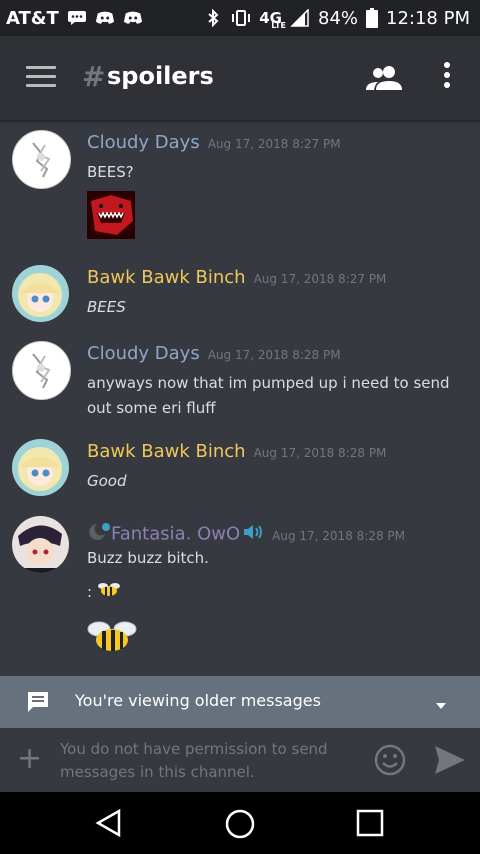 This screenshot has width=480, height=854. Describe the element at coordinates (109, 592) in the screenshot. I see `bee-emoji-small` at that location.